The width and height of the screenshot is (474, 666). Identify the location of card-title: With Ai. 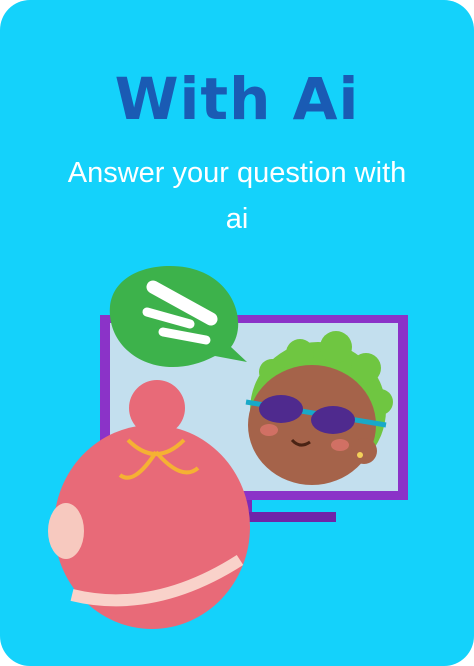
(237, 99).